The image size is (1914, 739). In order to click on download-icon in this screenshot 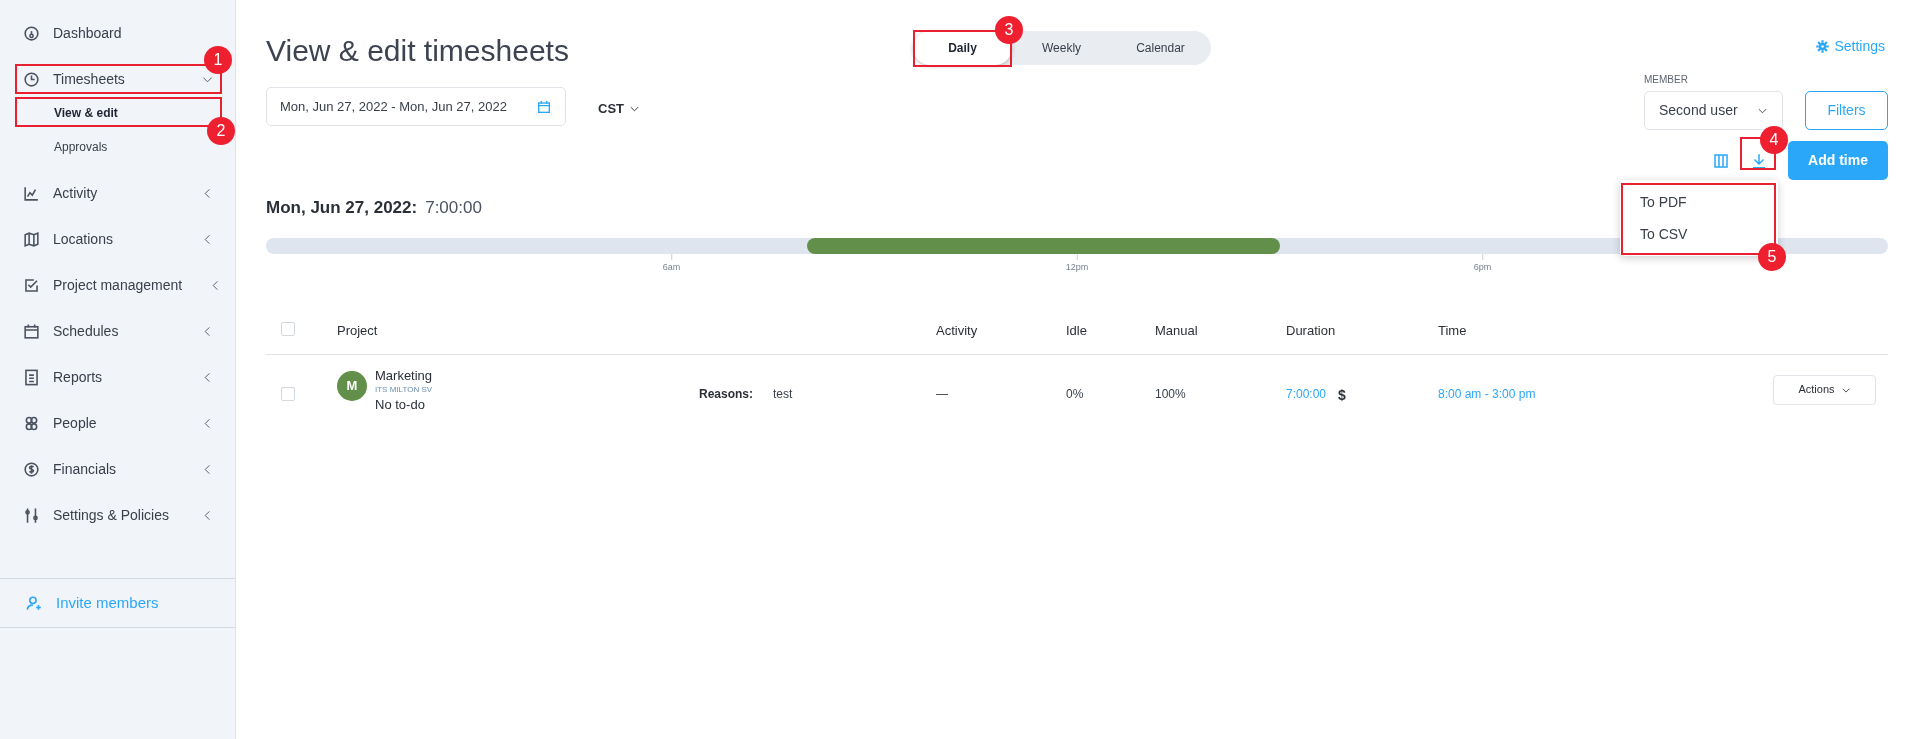, I will do `click(1759, 160)`.